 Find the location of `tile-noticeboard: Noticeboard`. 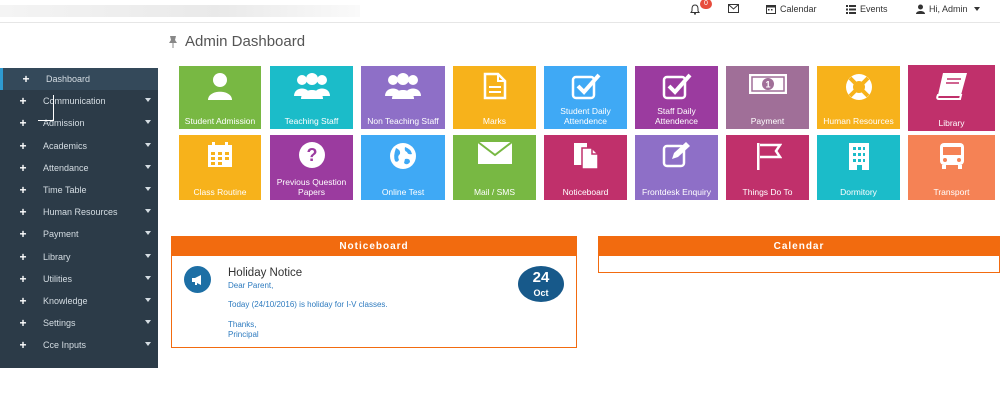

tile-noticeboard: Noticeboard is located at coordinates (585, 167).